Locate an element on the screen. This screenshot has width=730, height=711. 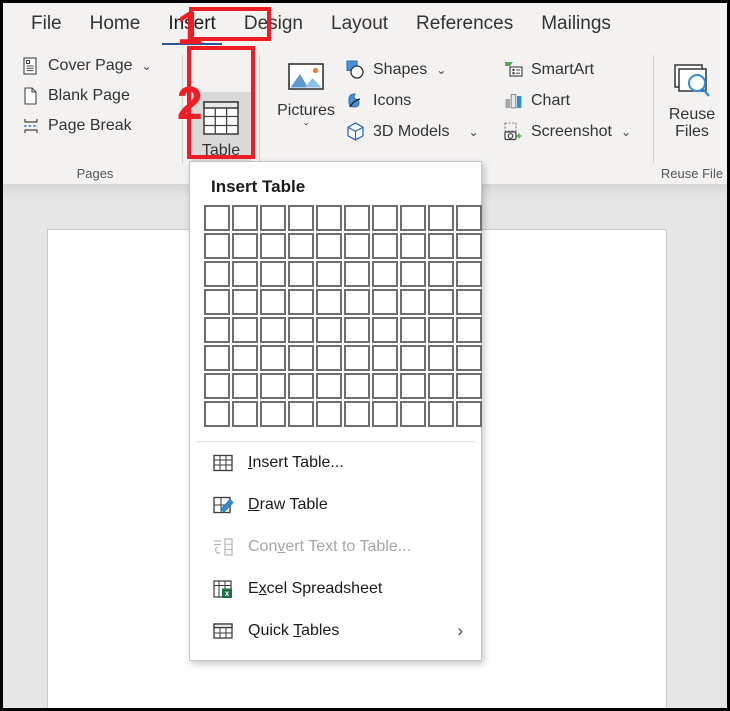
pictures-button: Pictures ˇ is located at coordinates (306, 92).